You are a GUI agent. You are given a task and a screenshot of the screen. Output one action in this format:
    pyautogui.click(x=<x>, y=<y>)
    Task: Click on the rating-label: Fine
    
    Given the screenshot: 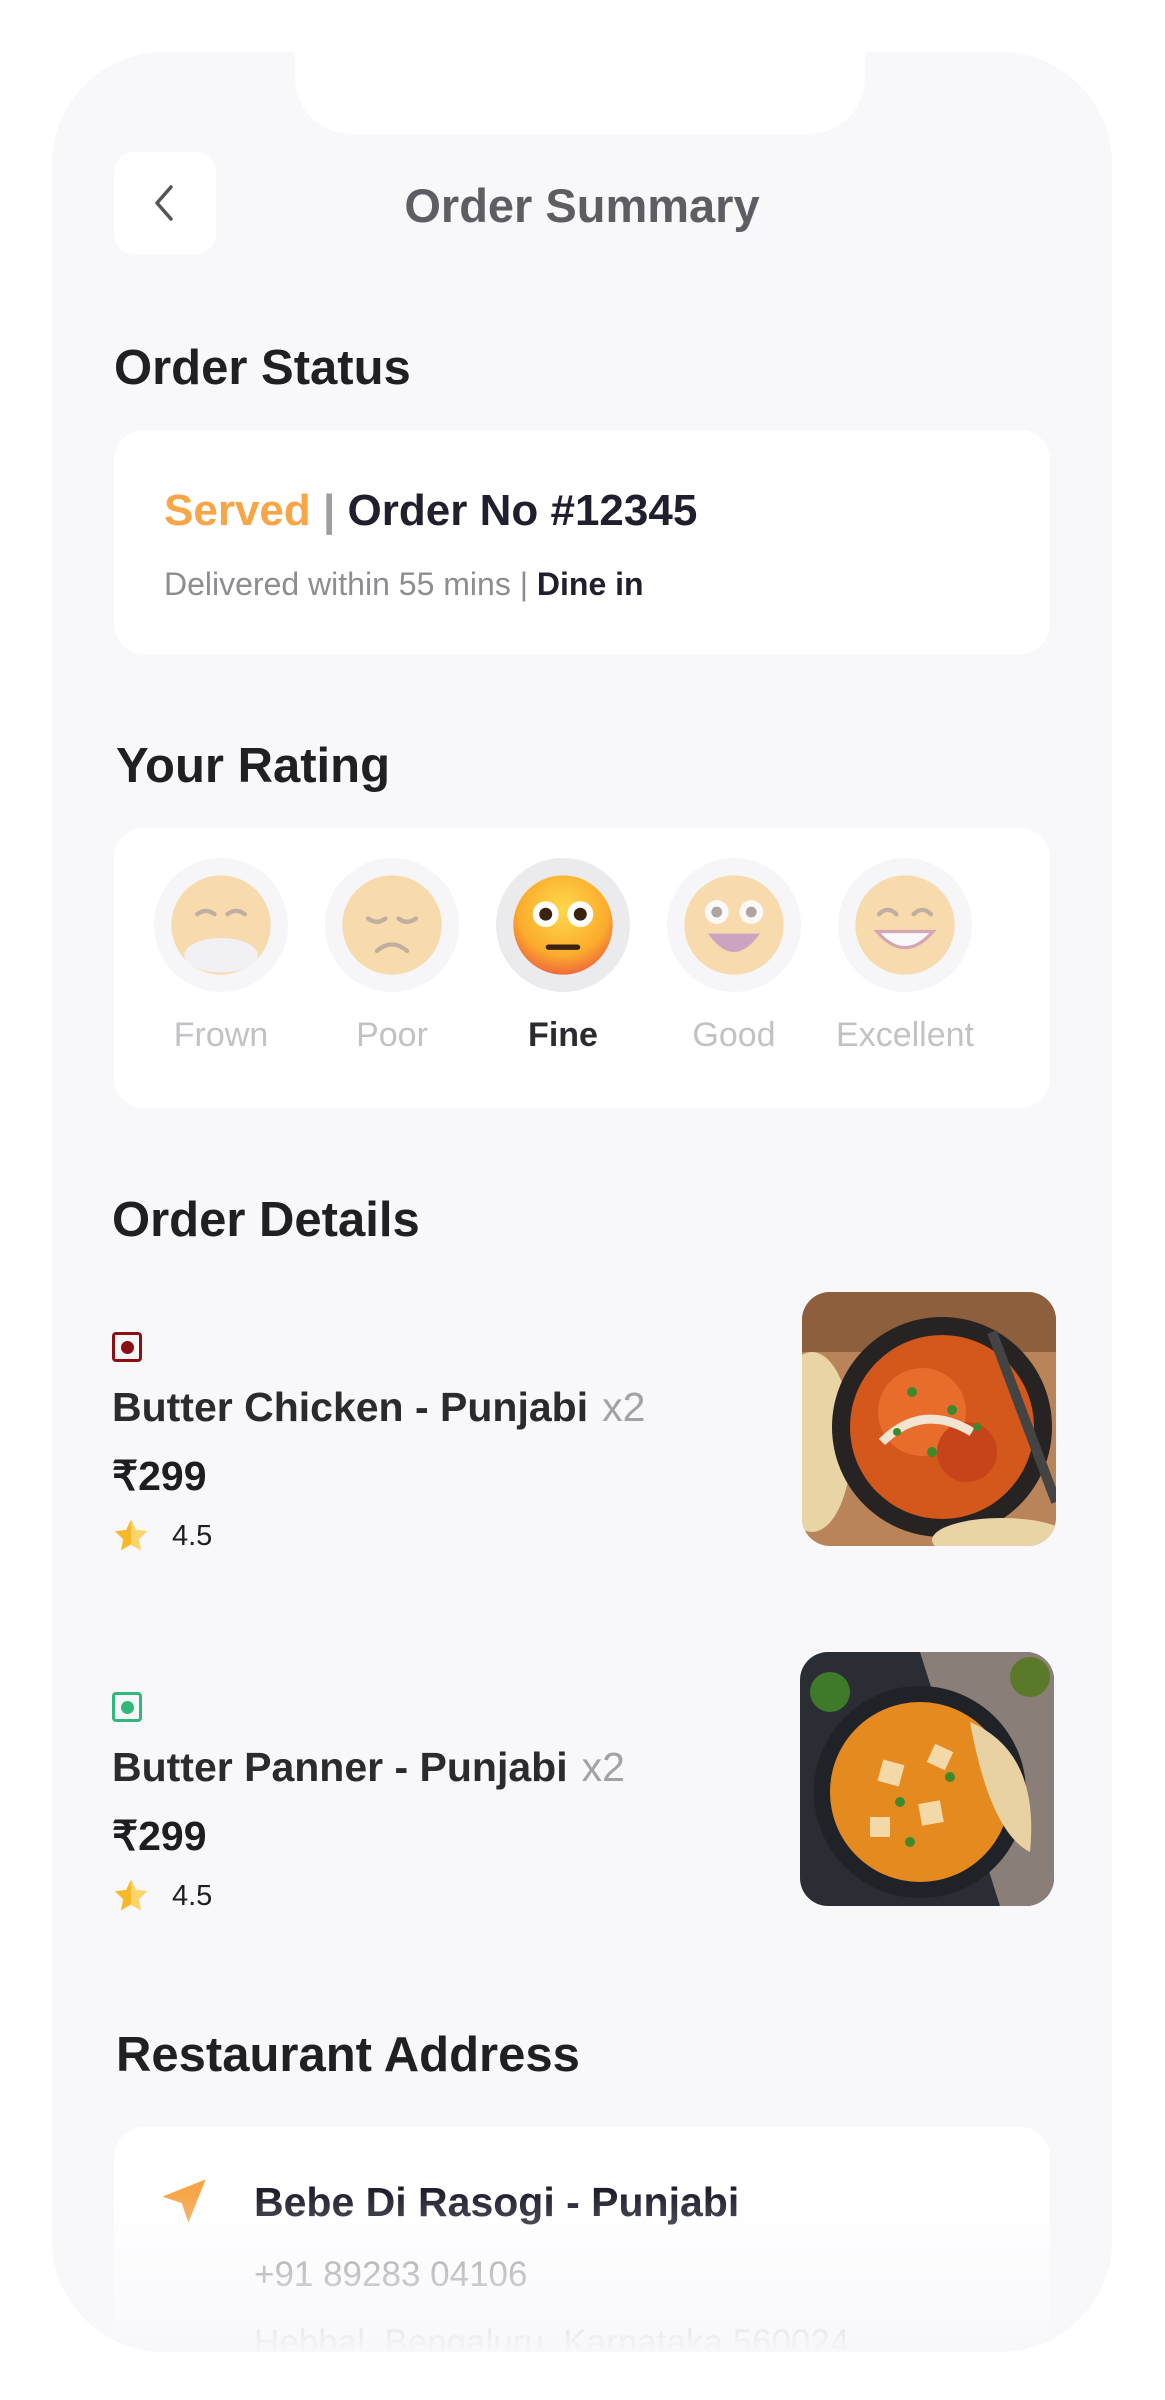 What is the action you would take?
    pyautogui.click(x=563, y=1035)
    